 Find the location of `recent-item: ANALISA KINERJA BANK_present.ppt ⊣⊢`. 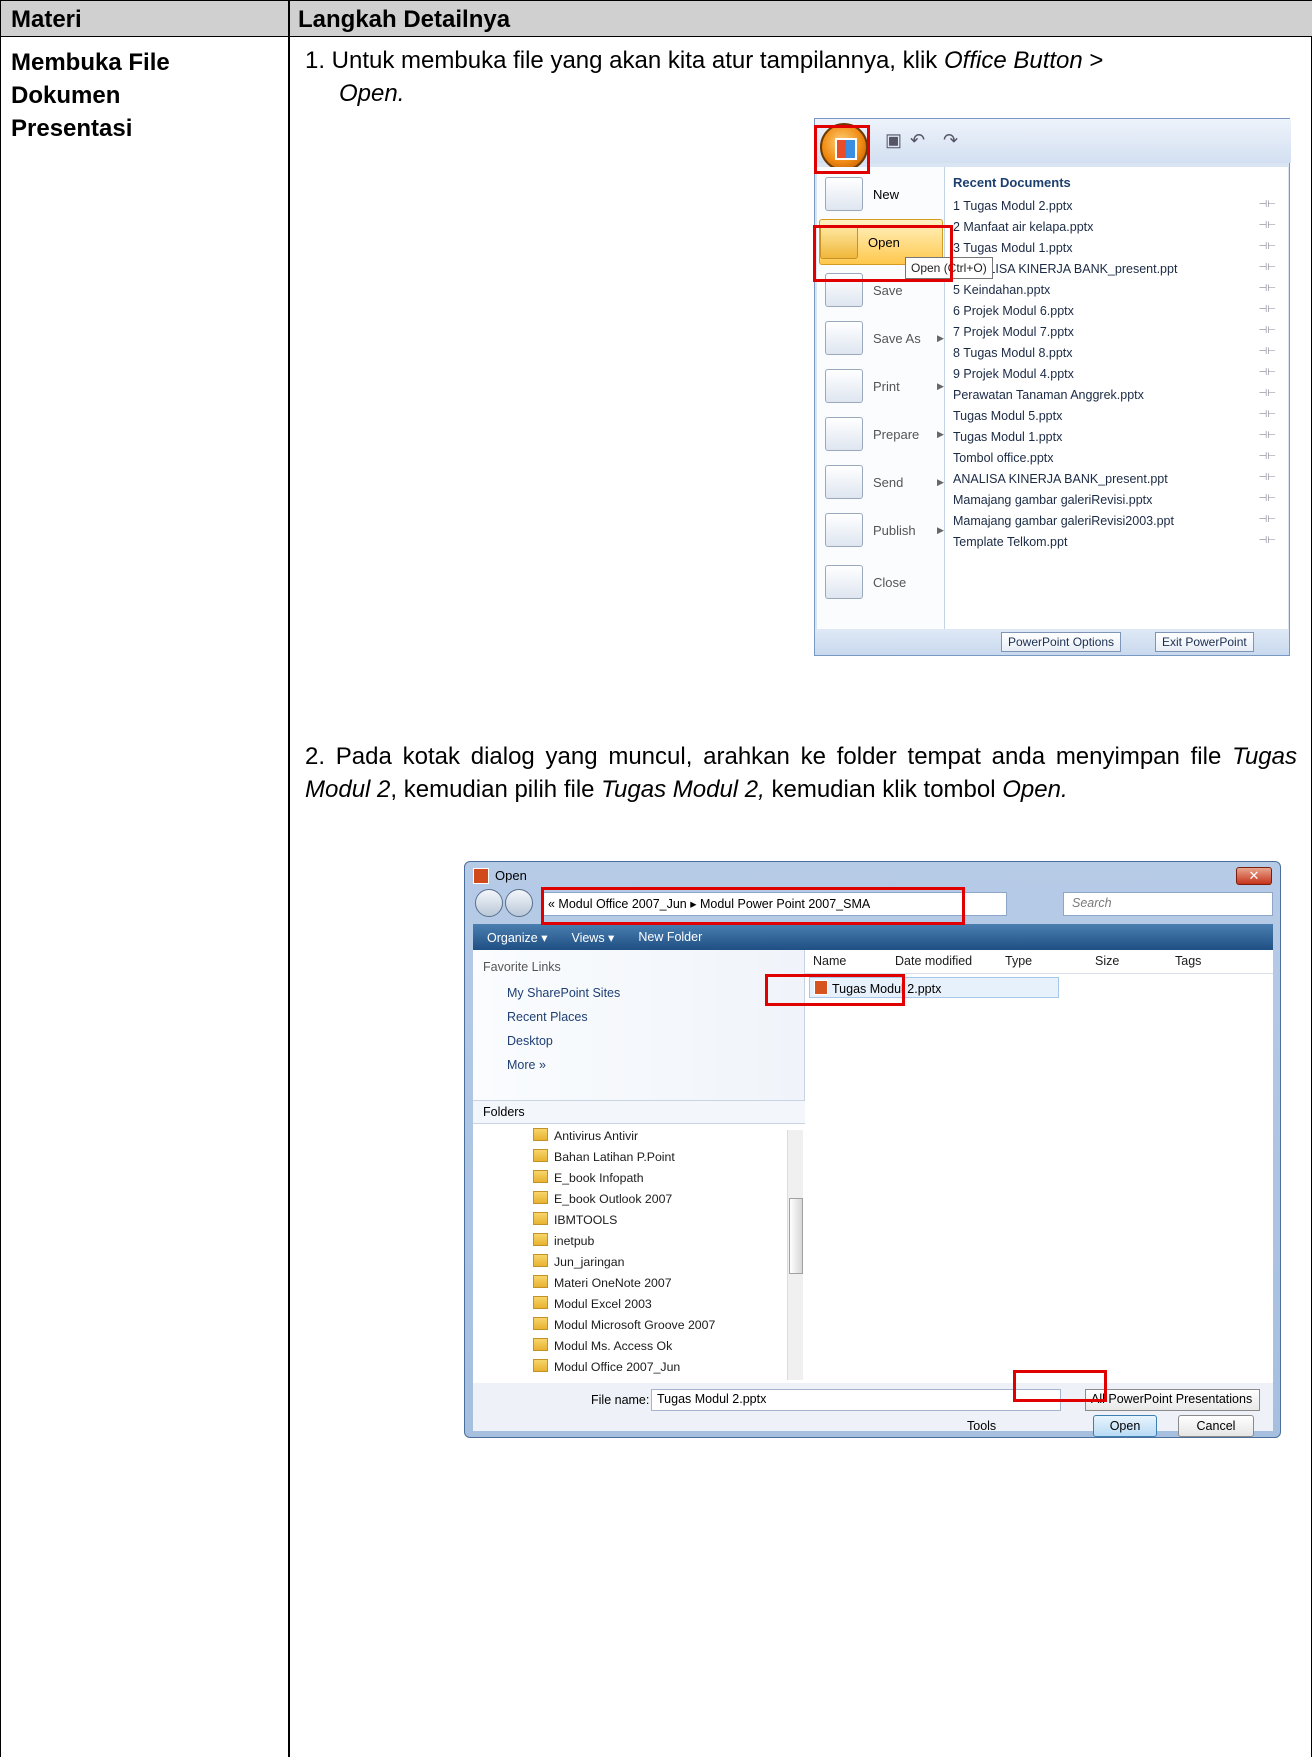

recent-item: ANALISA KINERJA BANK_present.ppt ⊣⊢ is located at coordinates (1120, 482).